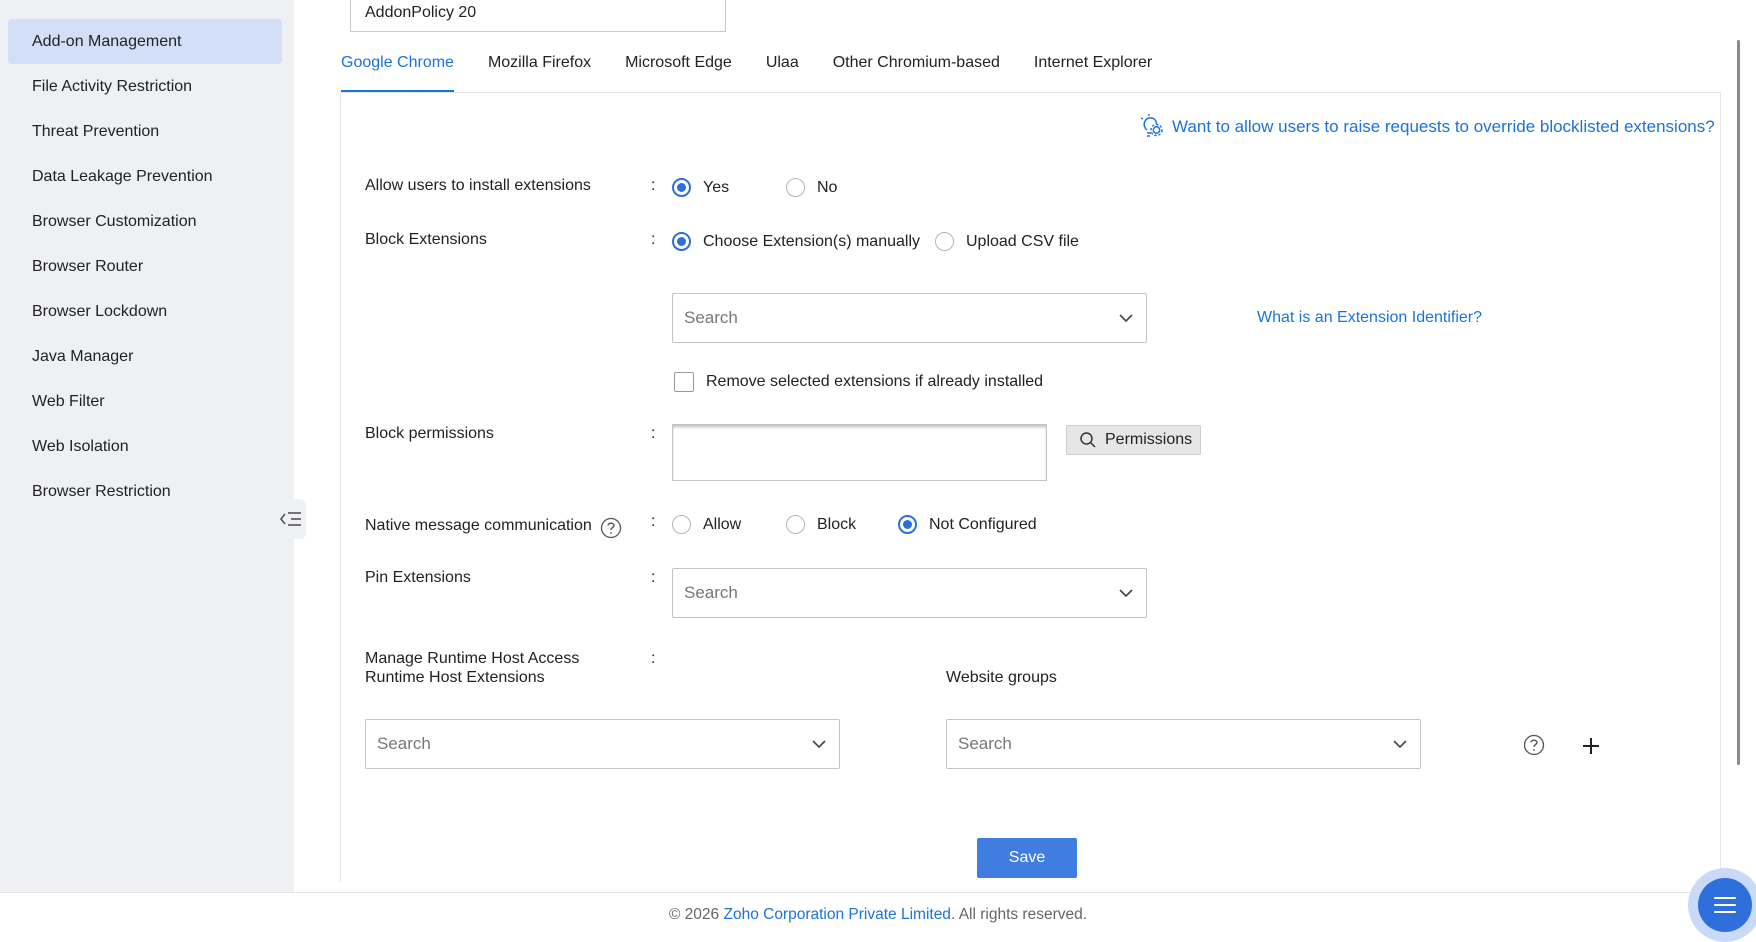  I want to click on native-not-configured-radio: Not Configured, so click(967, 524).